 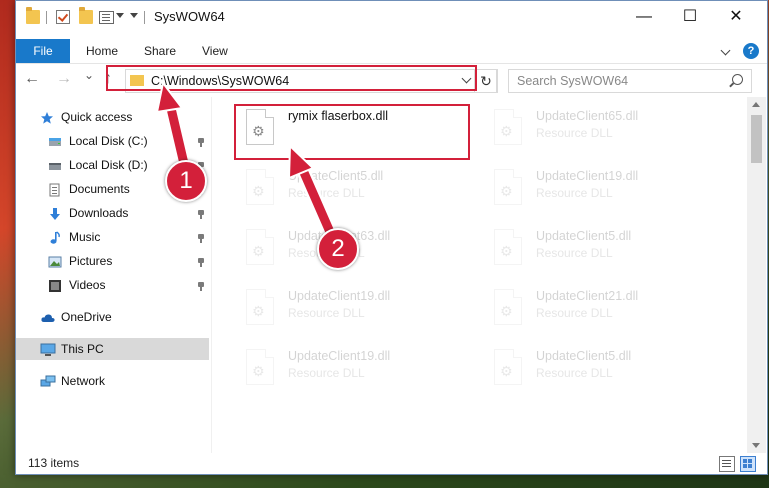 What do you see at coordinates (736, 16) in the screenshot?
I see `close-button: ✕` at bounding box center [736, 16].